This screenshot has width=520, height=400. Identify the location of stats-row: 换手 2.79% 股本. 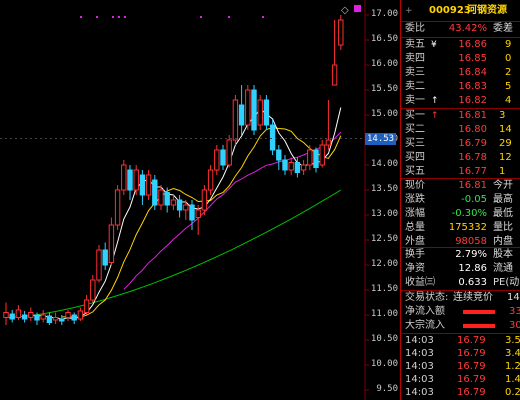
(460, 255).